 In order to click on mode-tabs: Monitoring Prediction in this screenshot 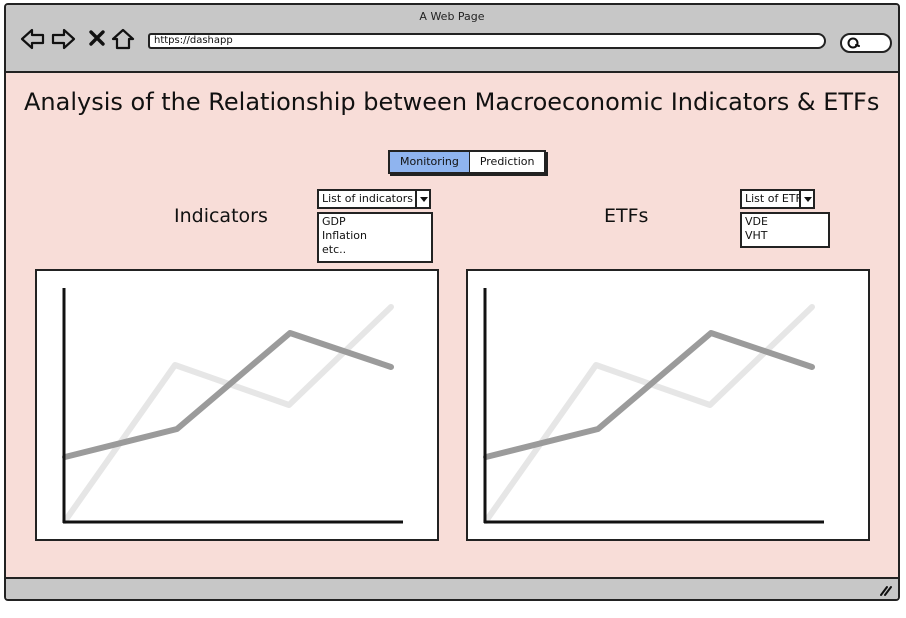, I will do `click(467, 162)`.